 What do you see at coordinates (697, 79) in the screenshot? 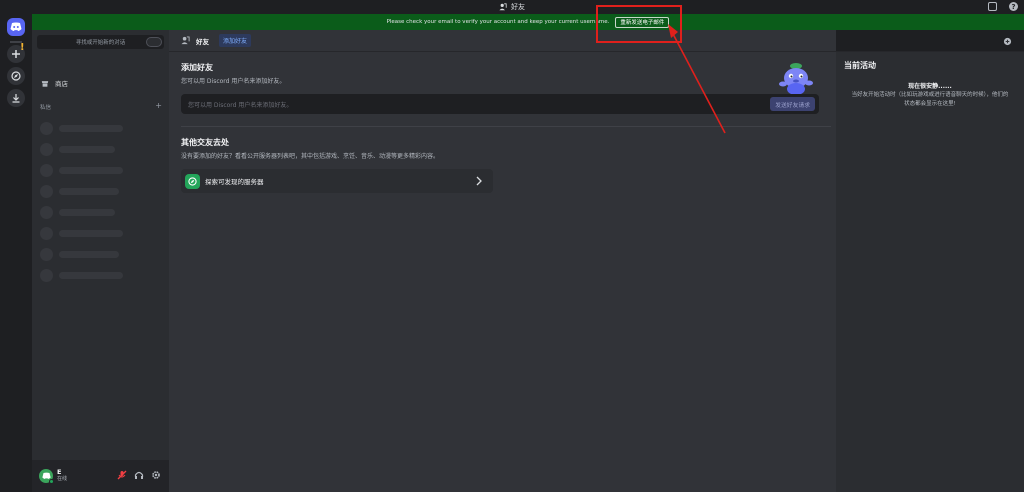
I see `annotation-arrow` at bounding box center [697, 79].